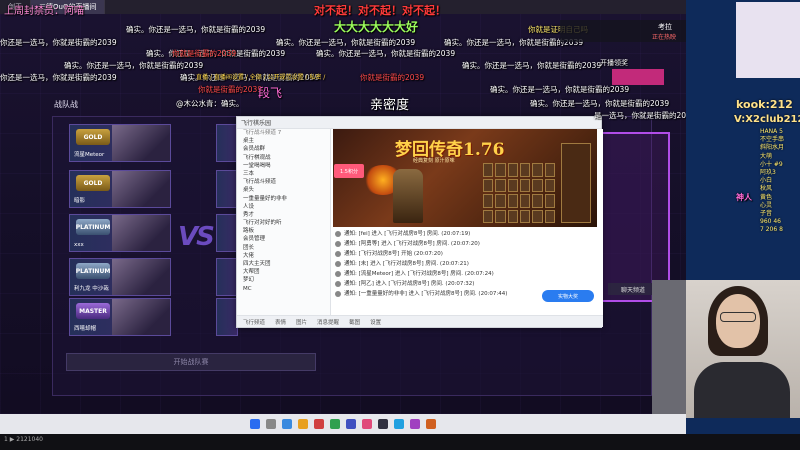  I want to click on vs-label: VS, so click(196, 237).